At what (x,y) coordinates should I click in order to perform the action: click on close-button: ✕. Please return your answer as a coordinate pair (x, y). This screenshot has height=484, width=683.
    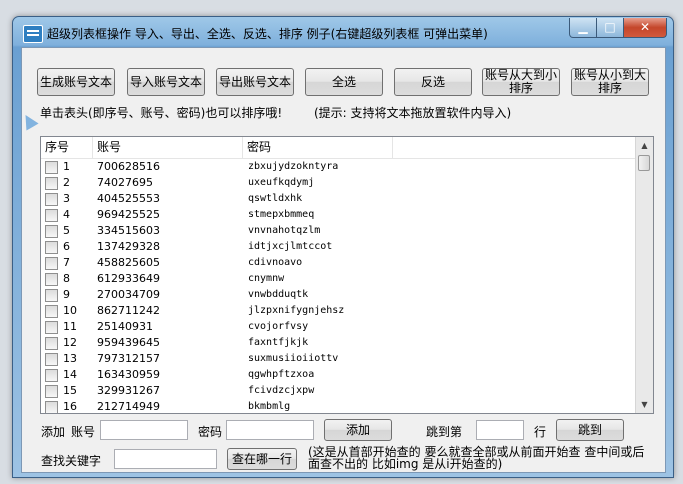
    Looking at the image, I should click on (645, 28).